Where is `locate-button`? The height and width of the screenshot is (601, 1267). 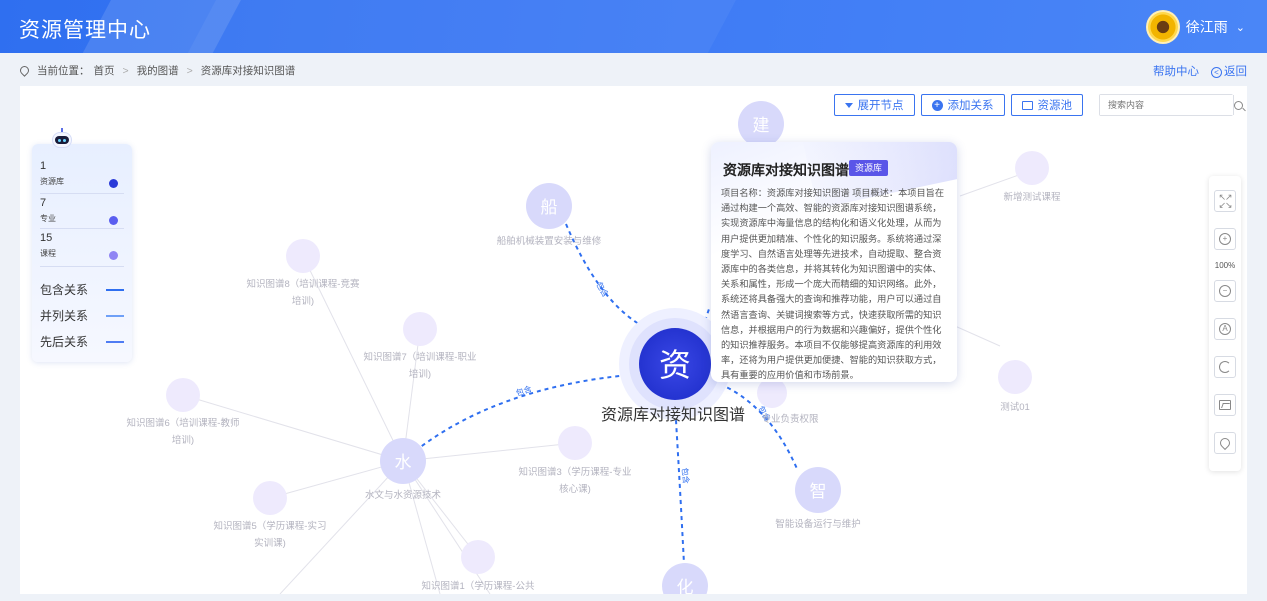 locate-button is located at coordinates (1225, 443).